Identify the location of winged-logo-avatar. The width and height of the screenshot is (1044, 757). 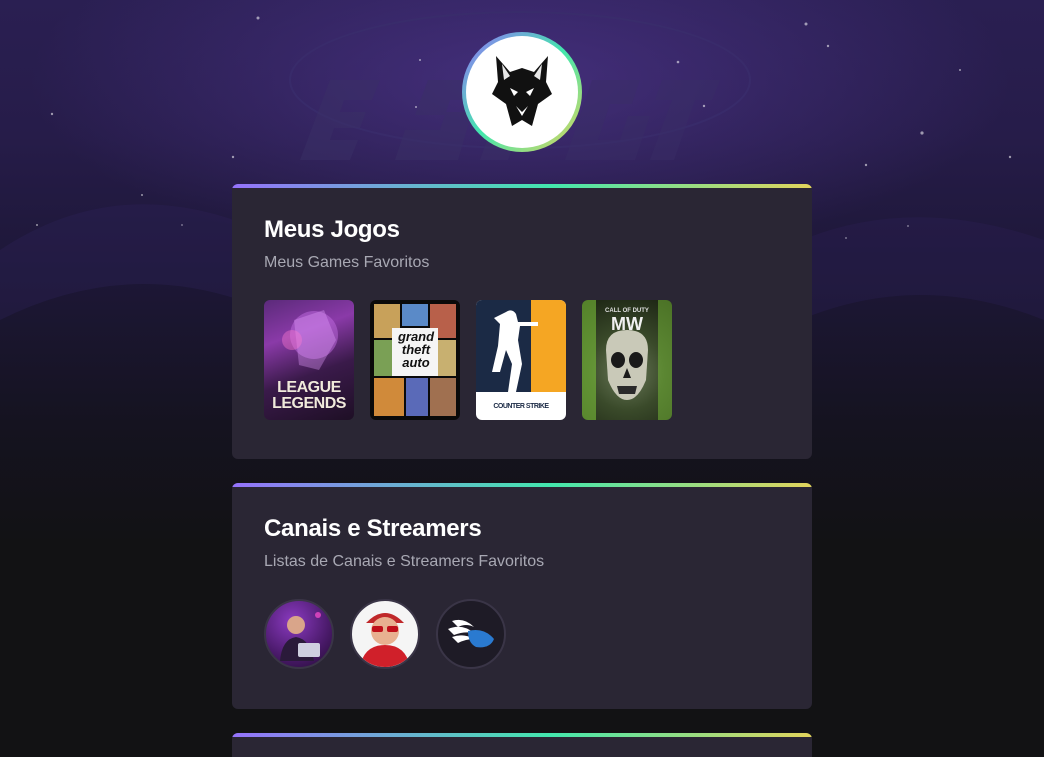
(471, 633).